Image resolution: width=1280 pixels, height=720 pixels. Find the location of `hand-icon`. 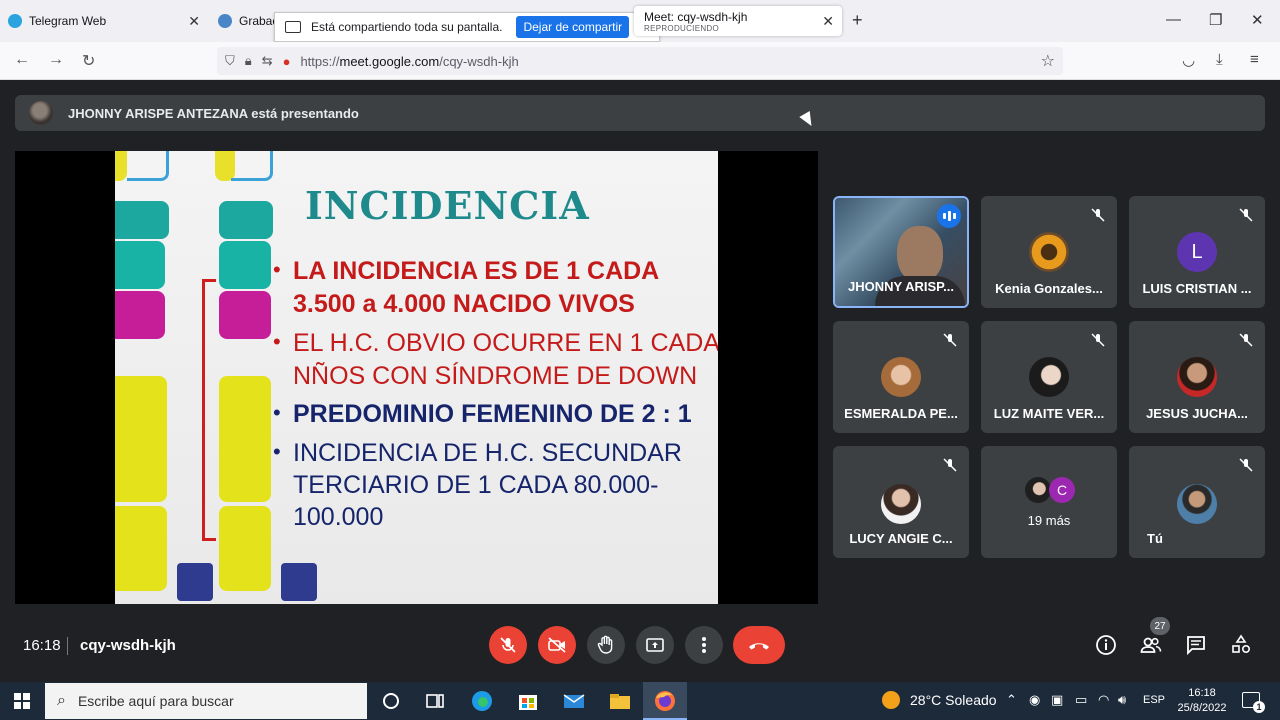

hand-icon is located at coordinates (605, 644).